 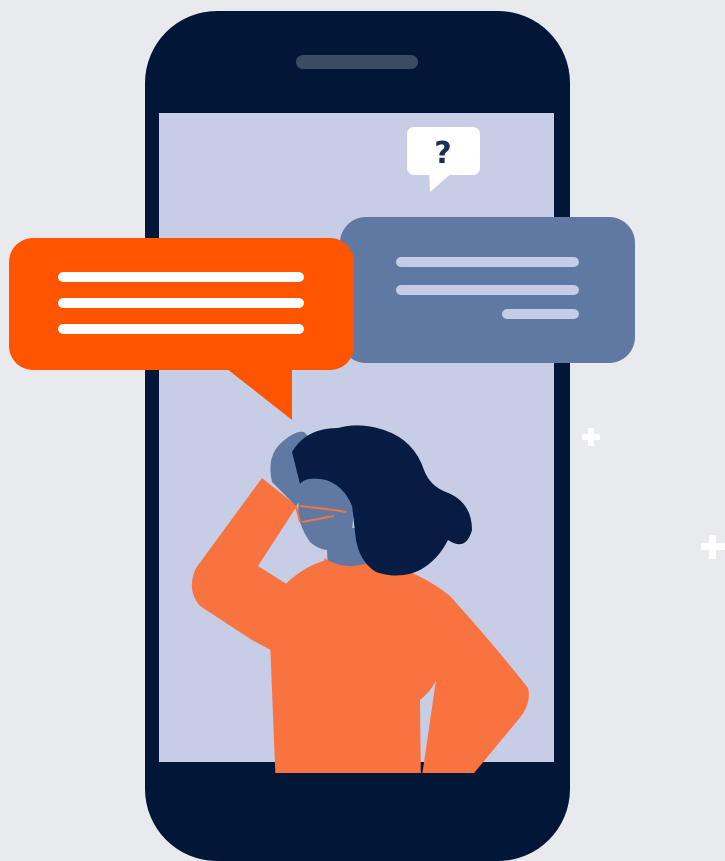 I want to click on phone-speaker, so click(x=357, y=62).